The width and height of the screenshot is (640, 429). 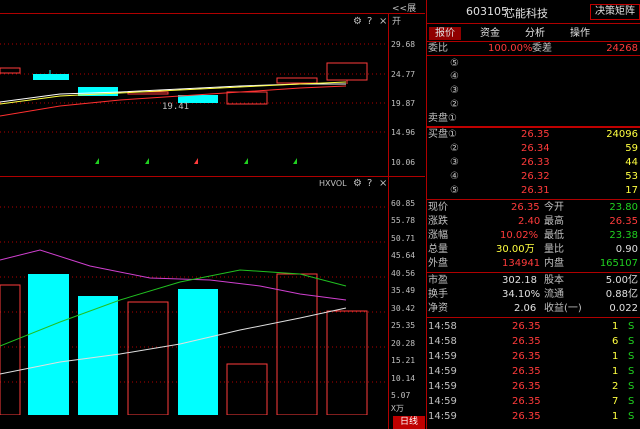 I want to click on buy-level-3: ③ 26.33 44, so click(x=533, y=162).